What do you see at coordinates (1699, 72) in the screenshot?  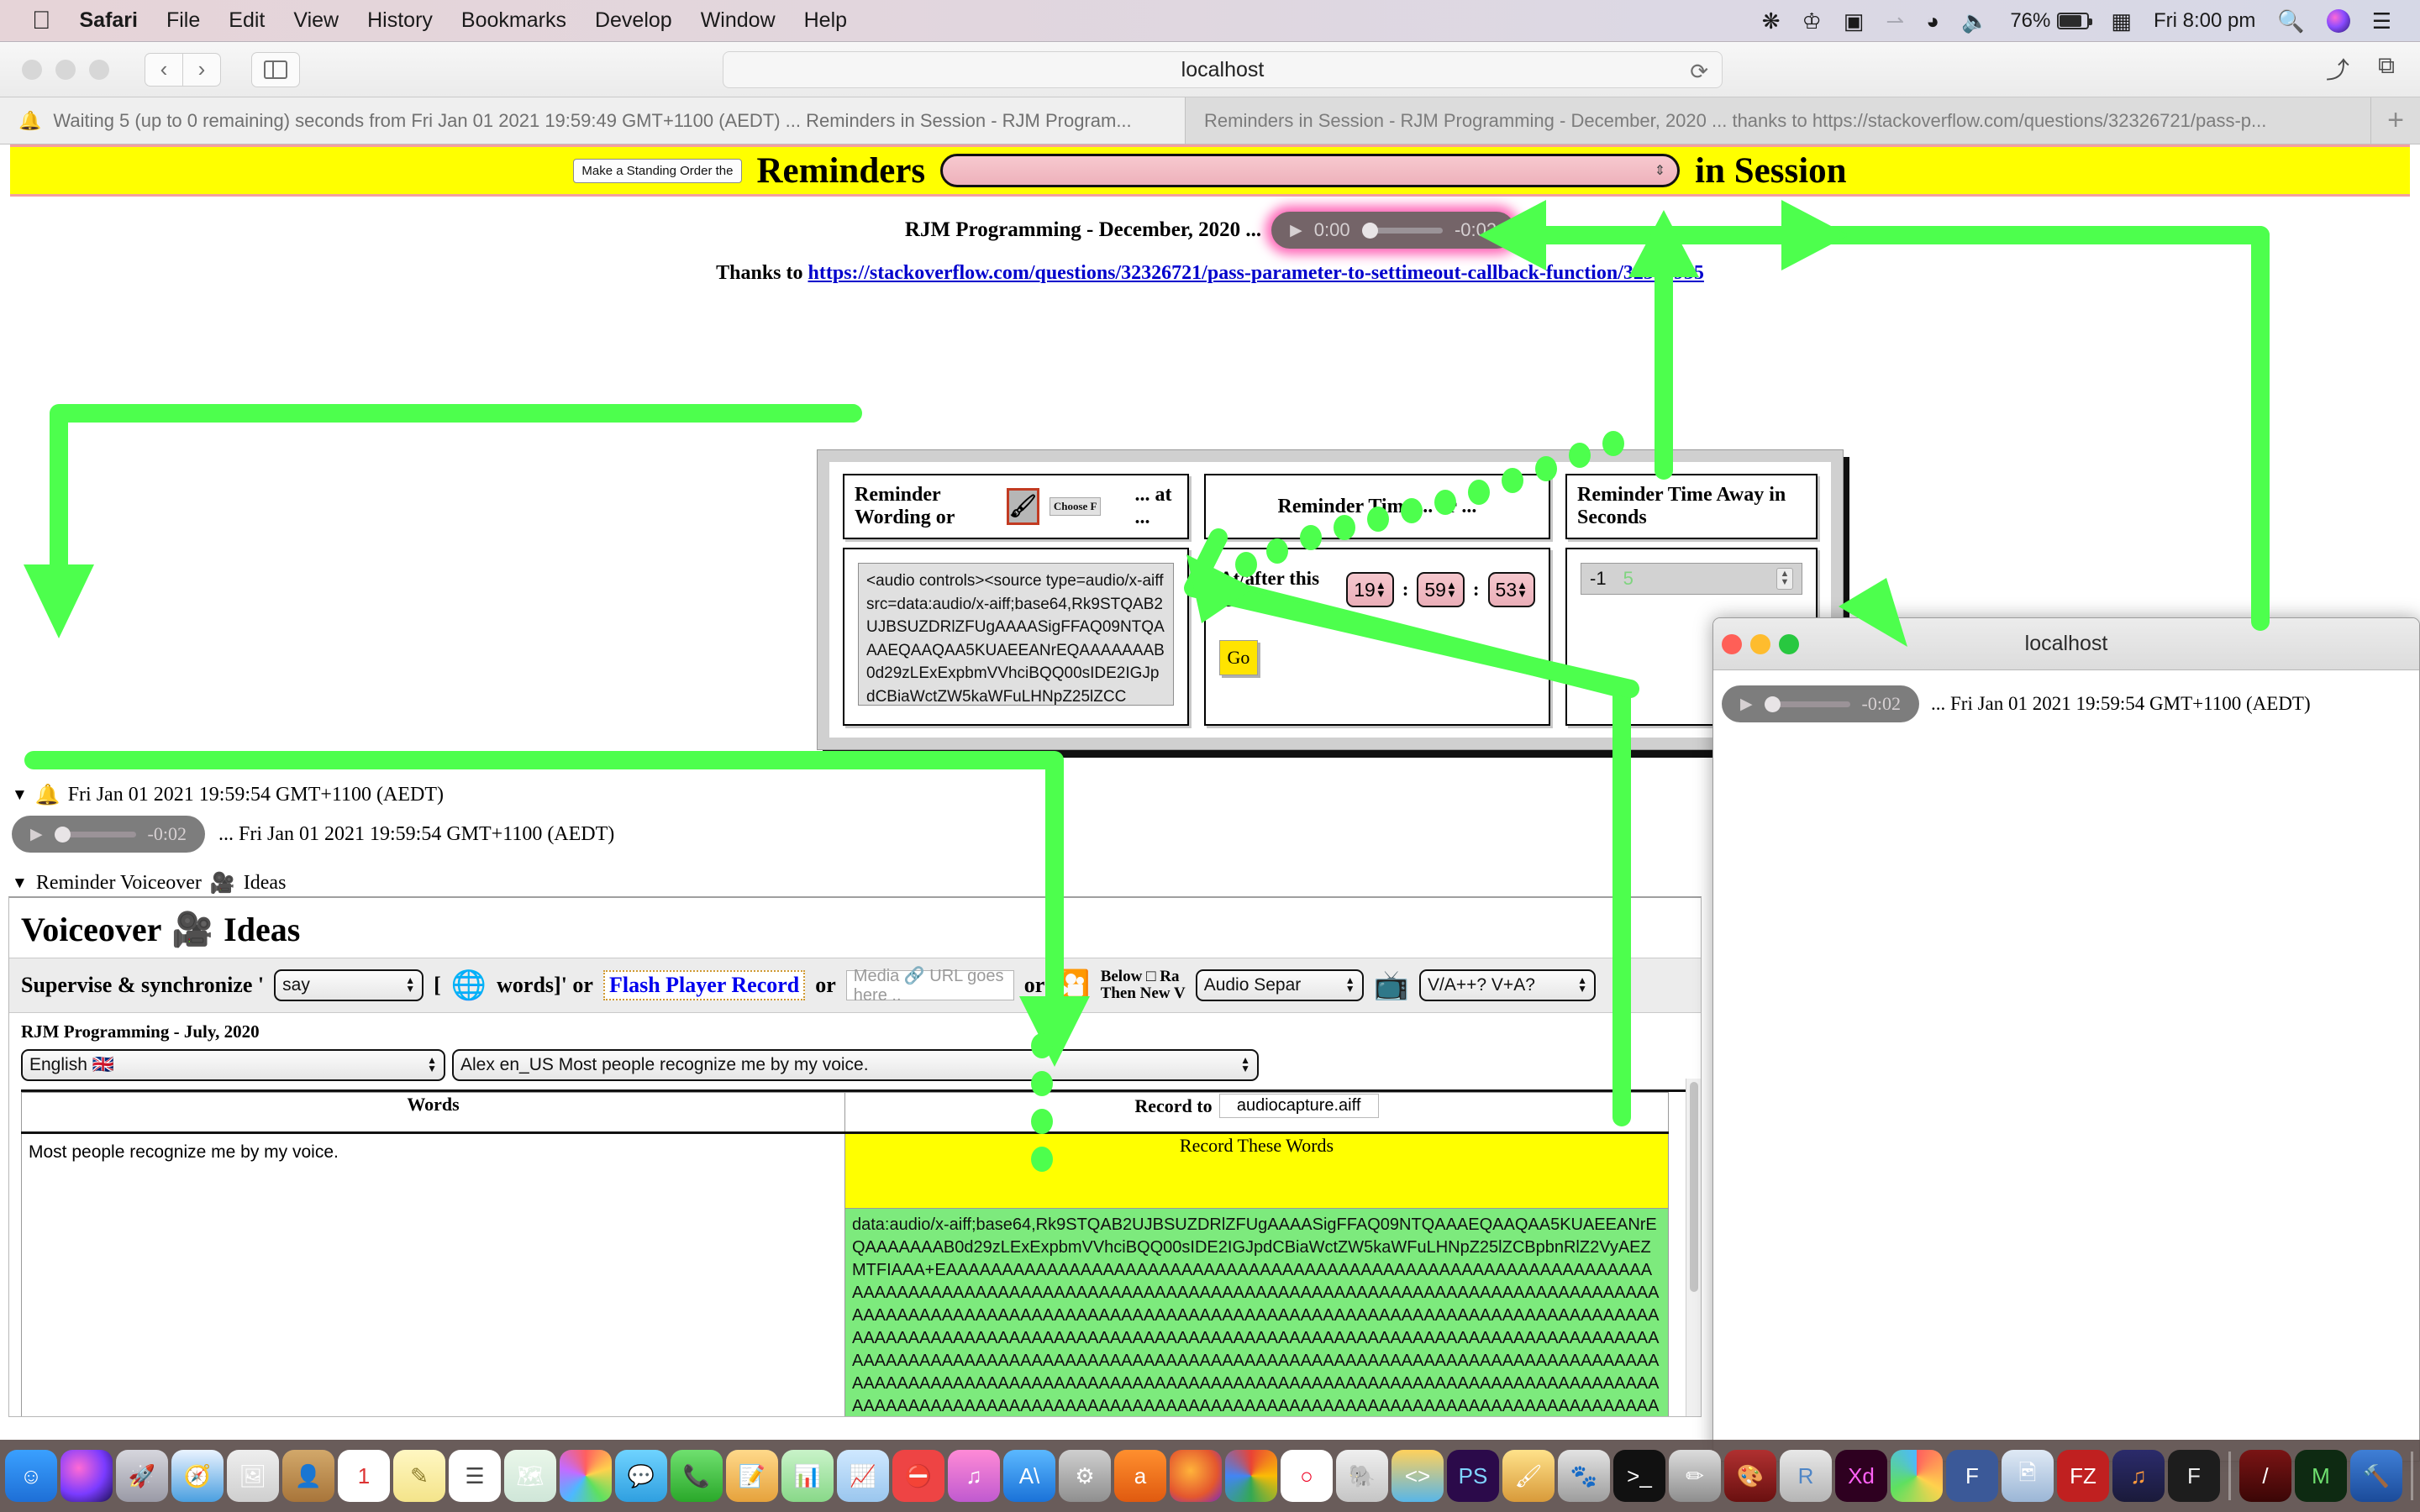 I see `reload-icon: ⟳` at bounding box center [1699, 72].